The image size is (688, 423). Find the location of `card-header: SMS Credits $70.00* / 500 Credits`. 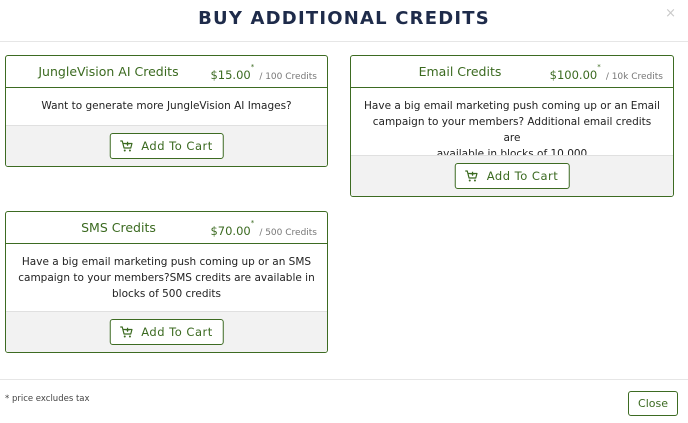

card-header: SMS Credits $70.00* / 500 Credits is located at coordinates (166, 228).